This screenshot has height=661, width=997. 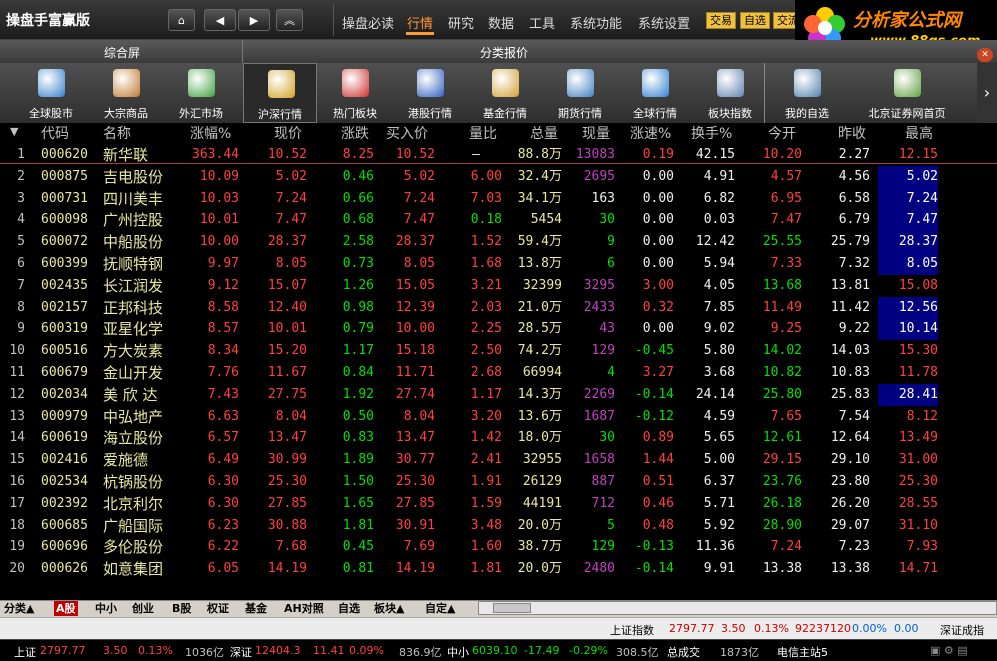 What do you see at coordinates (907, 93) in the screenshot?
I see `tool-homepage: 北京证券网首页` at bounding box center [907, 93].